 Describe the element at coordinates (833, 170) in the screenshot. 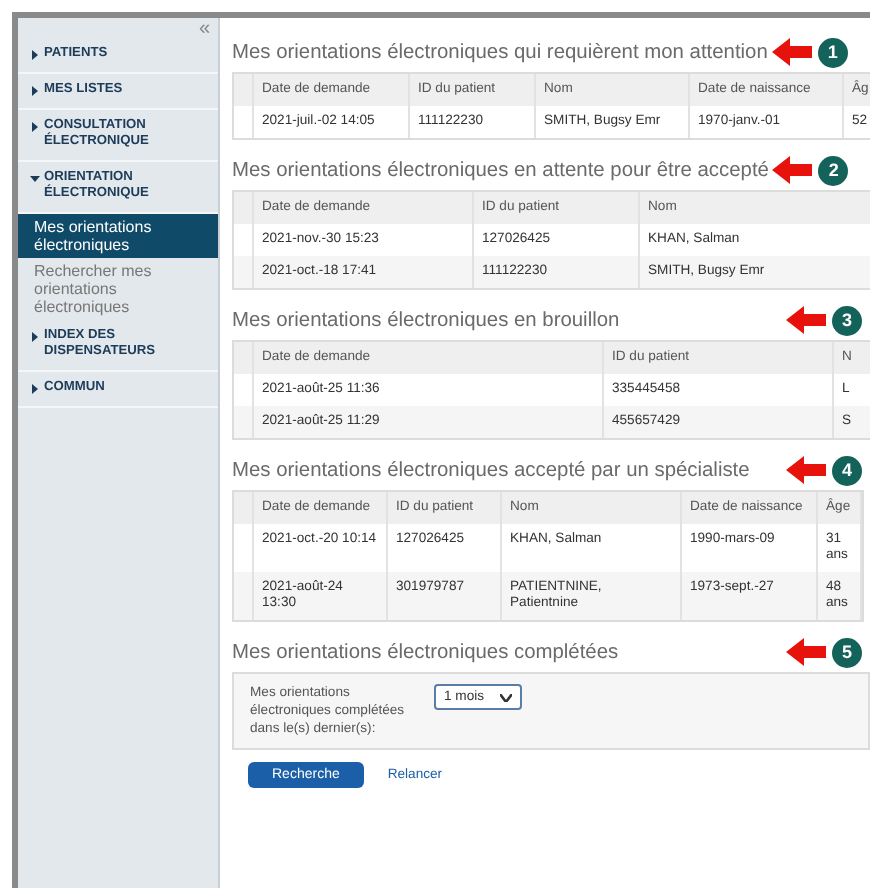

I see `number-badge: 2` at that location.